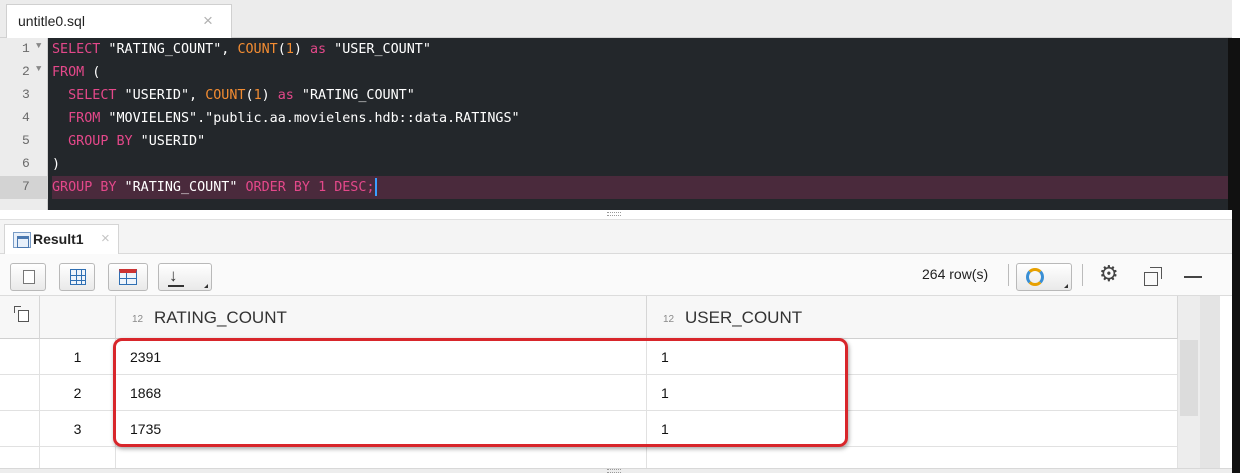 This screenshot has height=473, width=1240. Describe the element at coordinates (78, 357) in the screenshot. I see `row-number: 1` at that location.